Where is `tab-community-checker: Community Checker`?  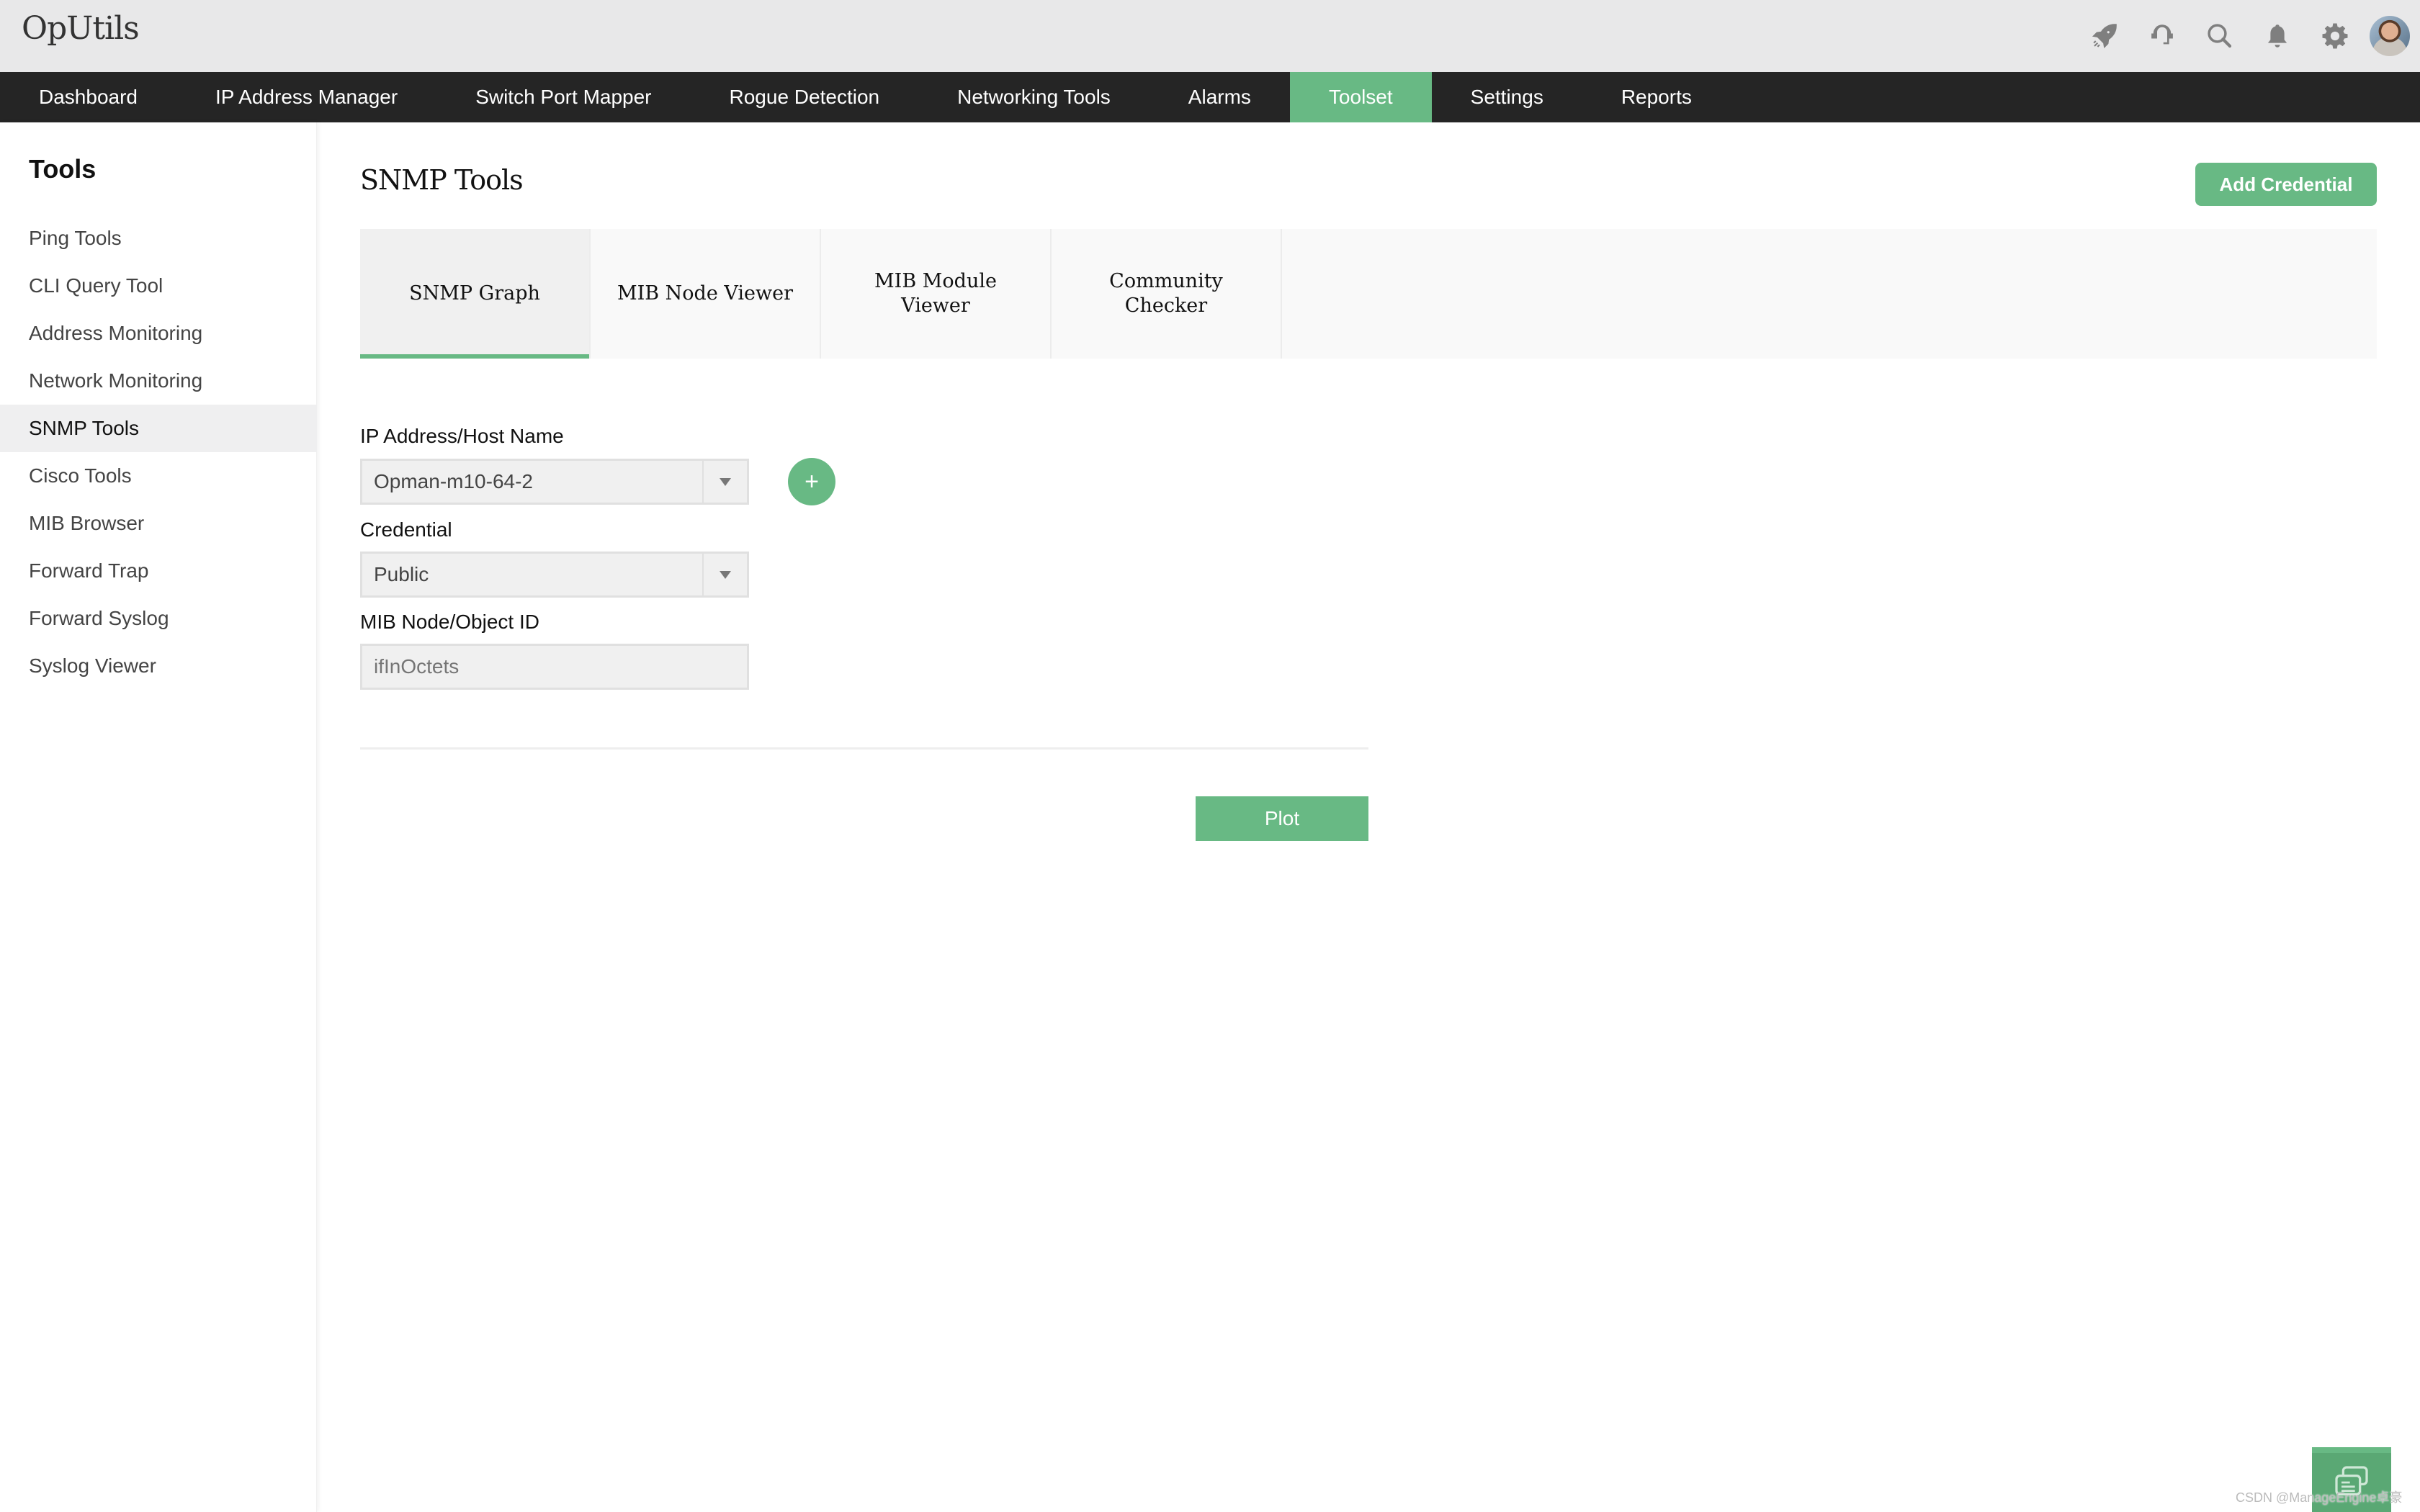
tab-community-checker: Community Checker is located at coordinates (1167, 294).